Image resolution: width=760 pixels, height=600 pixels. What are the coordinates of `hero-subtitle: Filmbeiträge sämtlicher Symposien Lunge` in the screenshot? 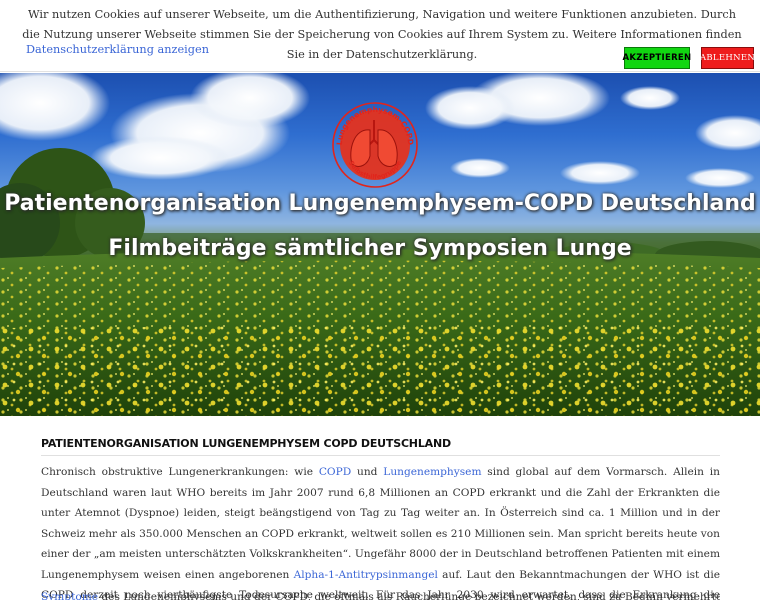 It's located at (370, 248).